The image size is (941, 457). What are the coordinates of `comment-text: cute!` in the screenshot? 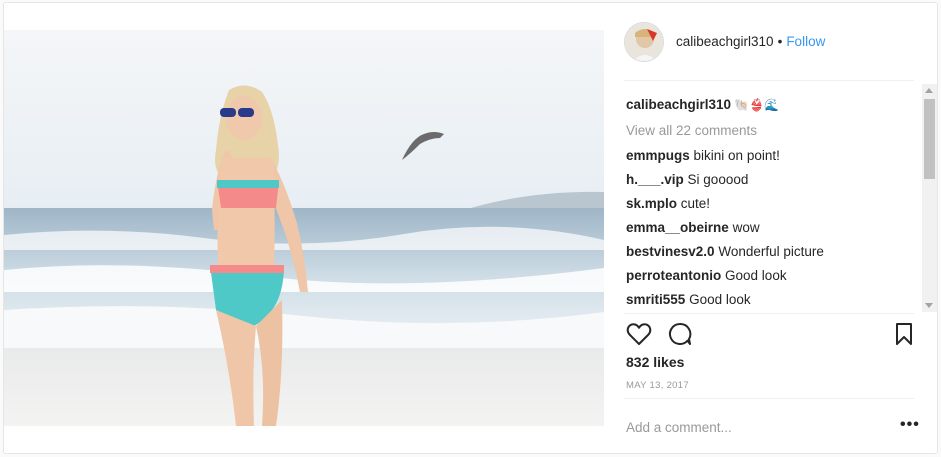 It's located at (695, 203).